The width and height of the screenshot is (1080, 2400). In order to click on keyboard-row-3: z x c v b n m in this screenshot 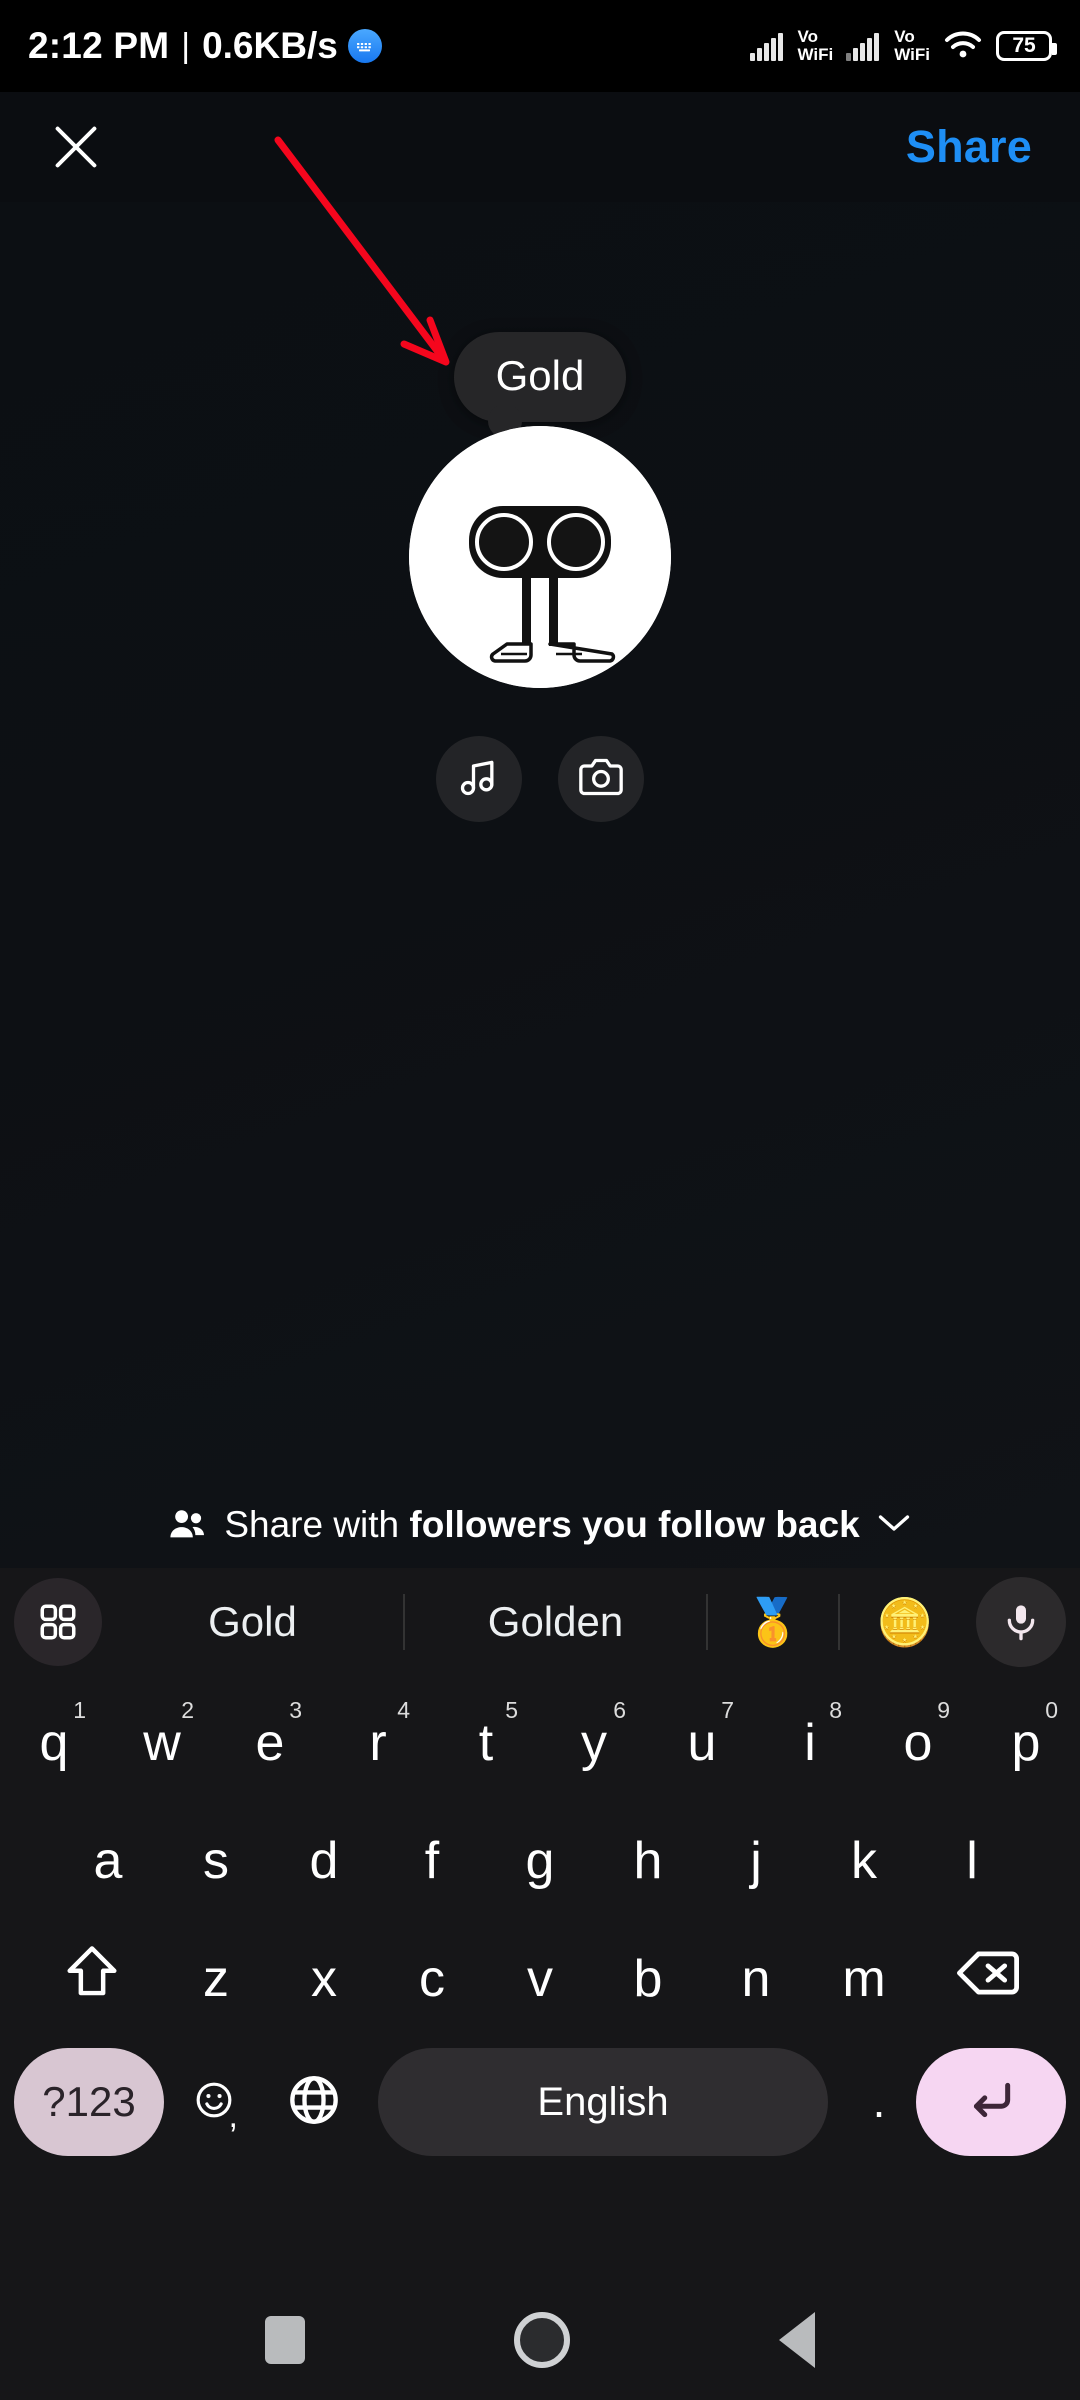, I will do `click(540, 1979)`.